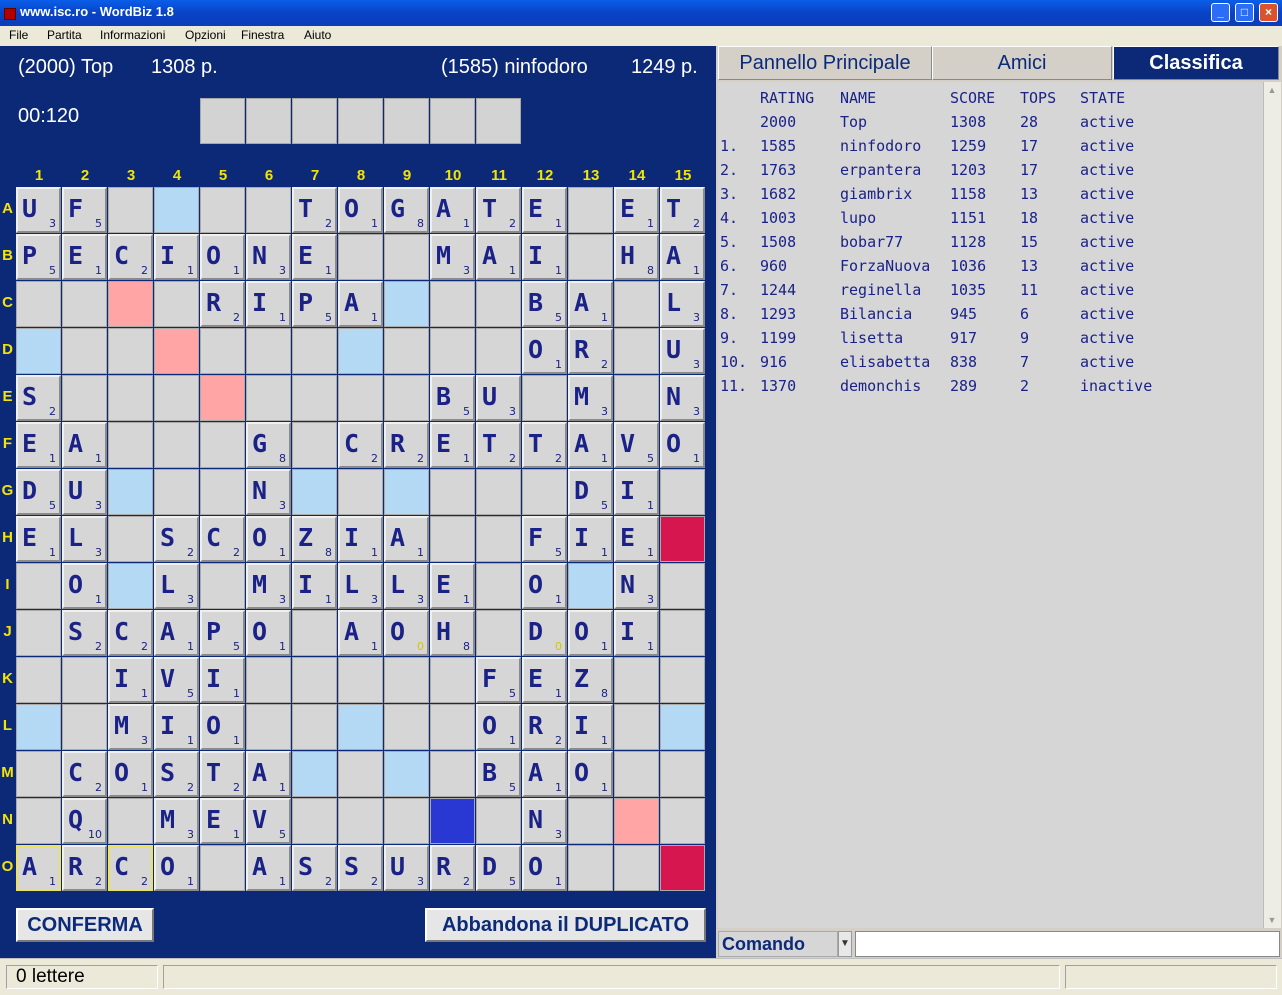  Describe the element at coordinates (682, 210) in the screenshot. I see `letter-tile: T2` at that location.